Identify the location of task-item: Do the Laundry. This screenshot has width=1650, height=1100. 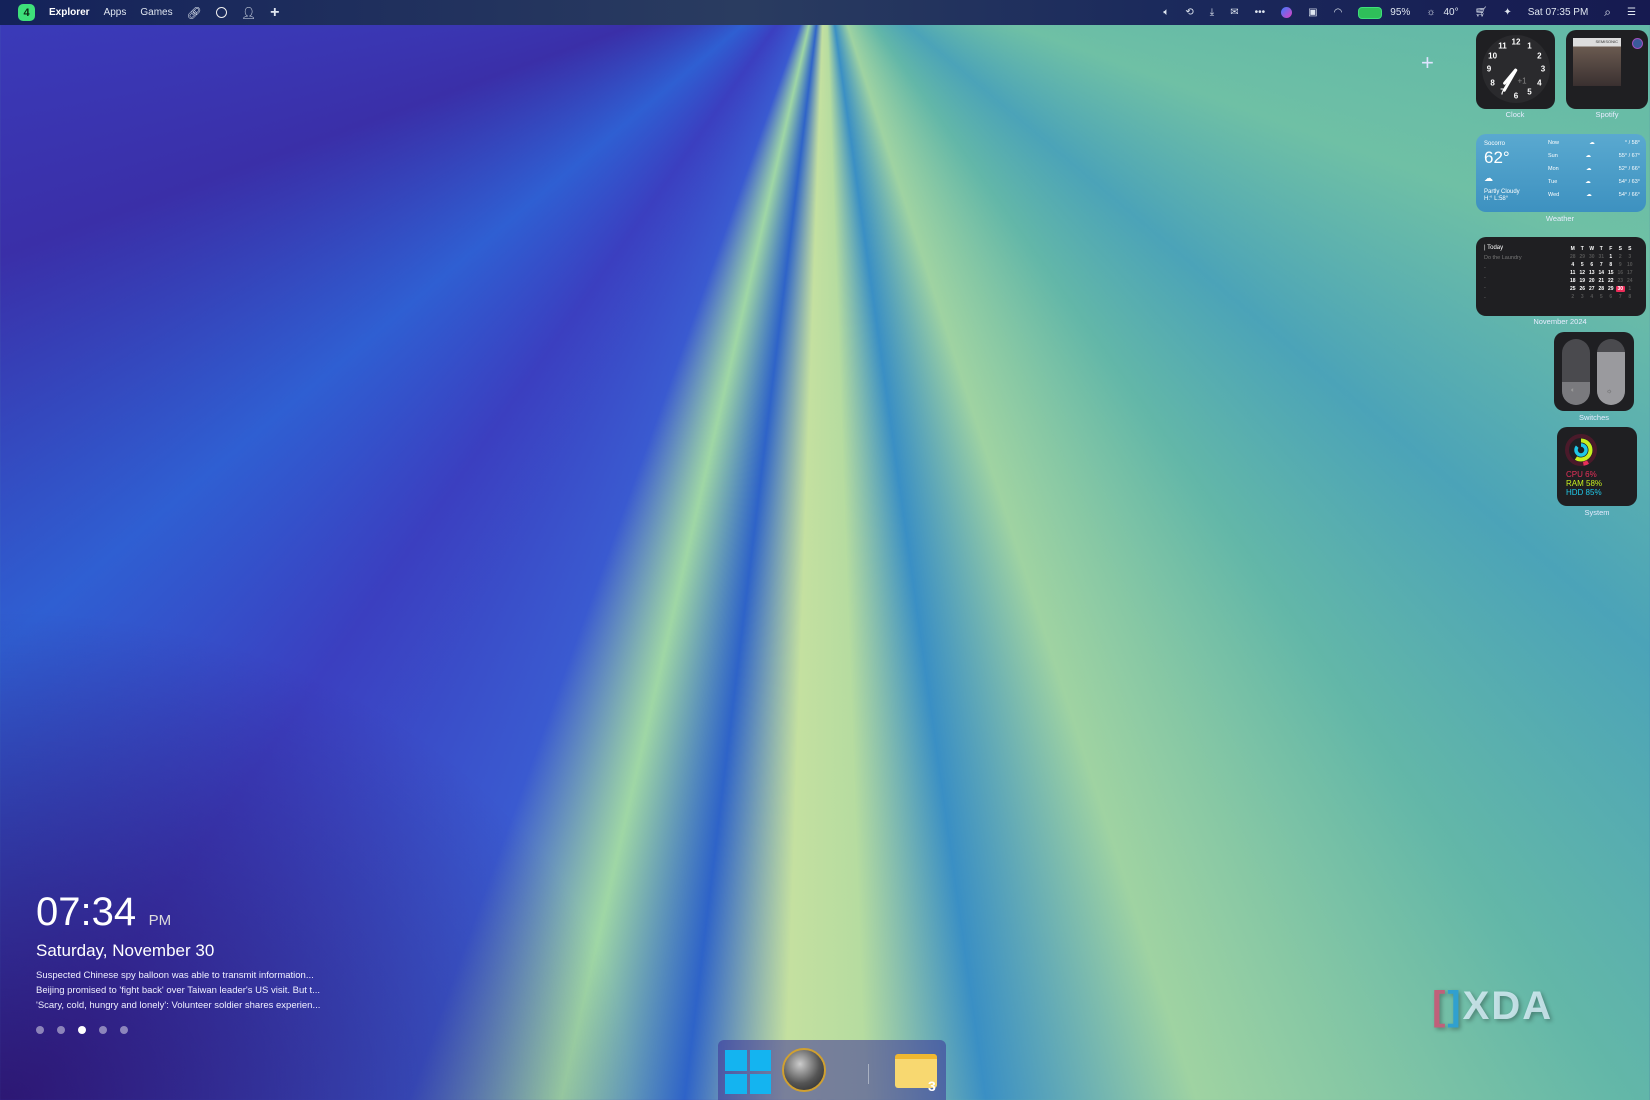
(1503, 258).